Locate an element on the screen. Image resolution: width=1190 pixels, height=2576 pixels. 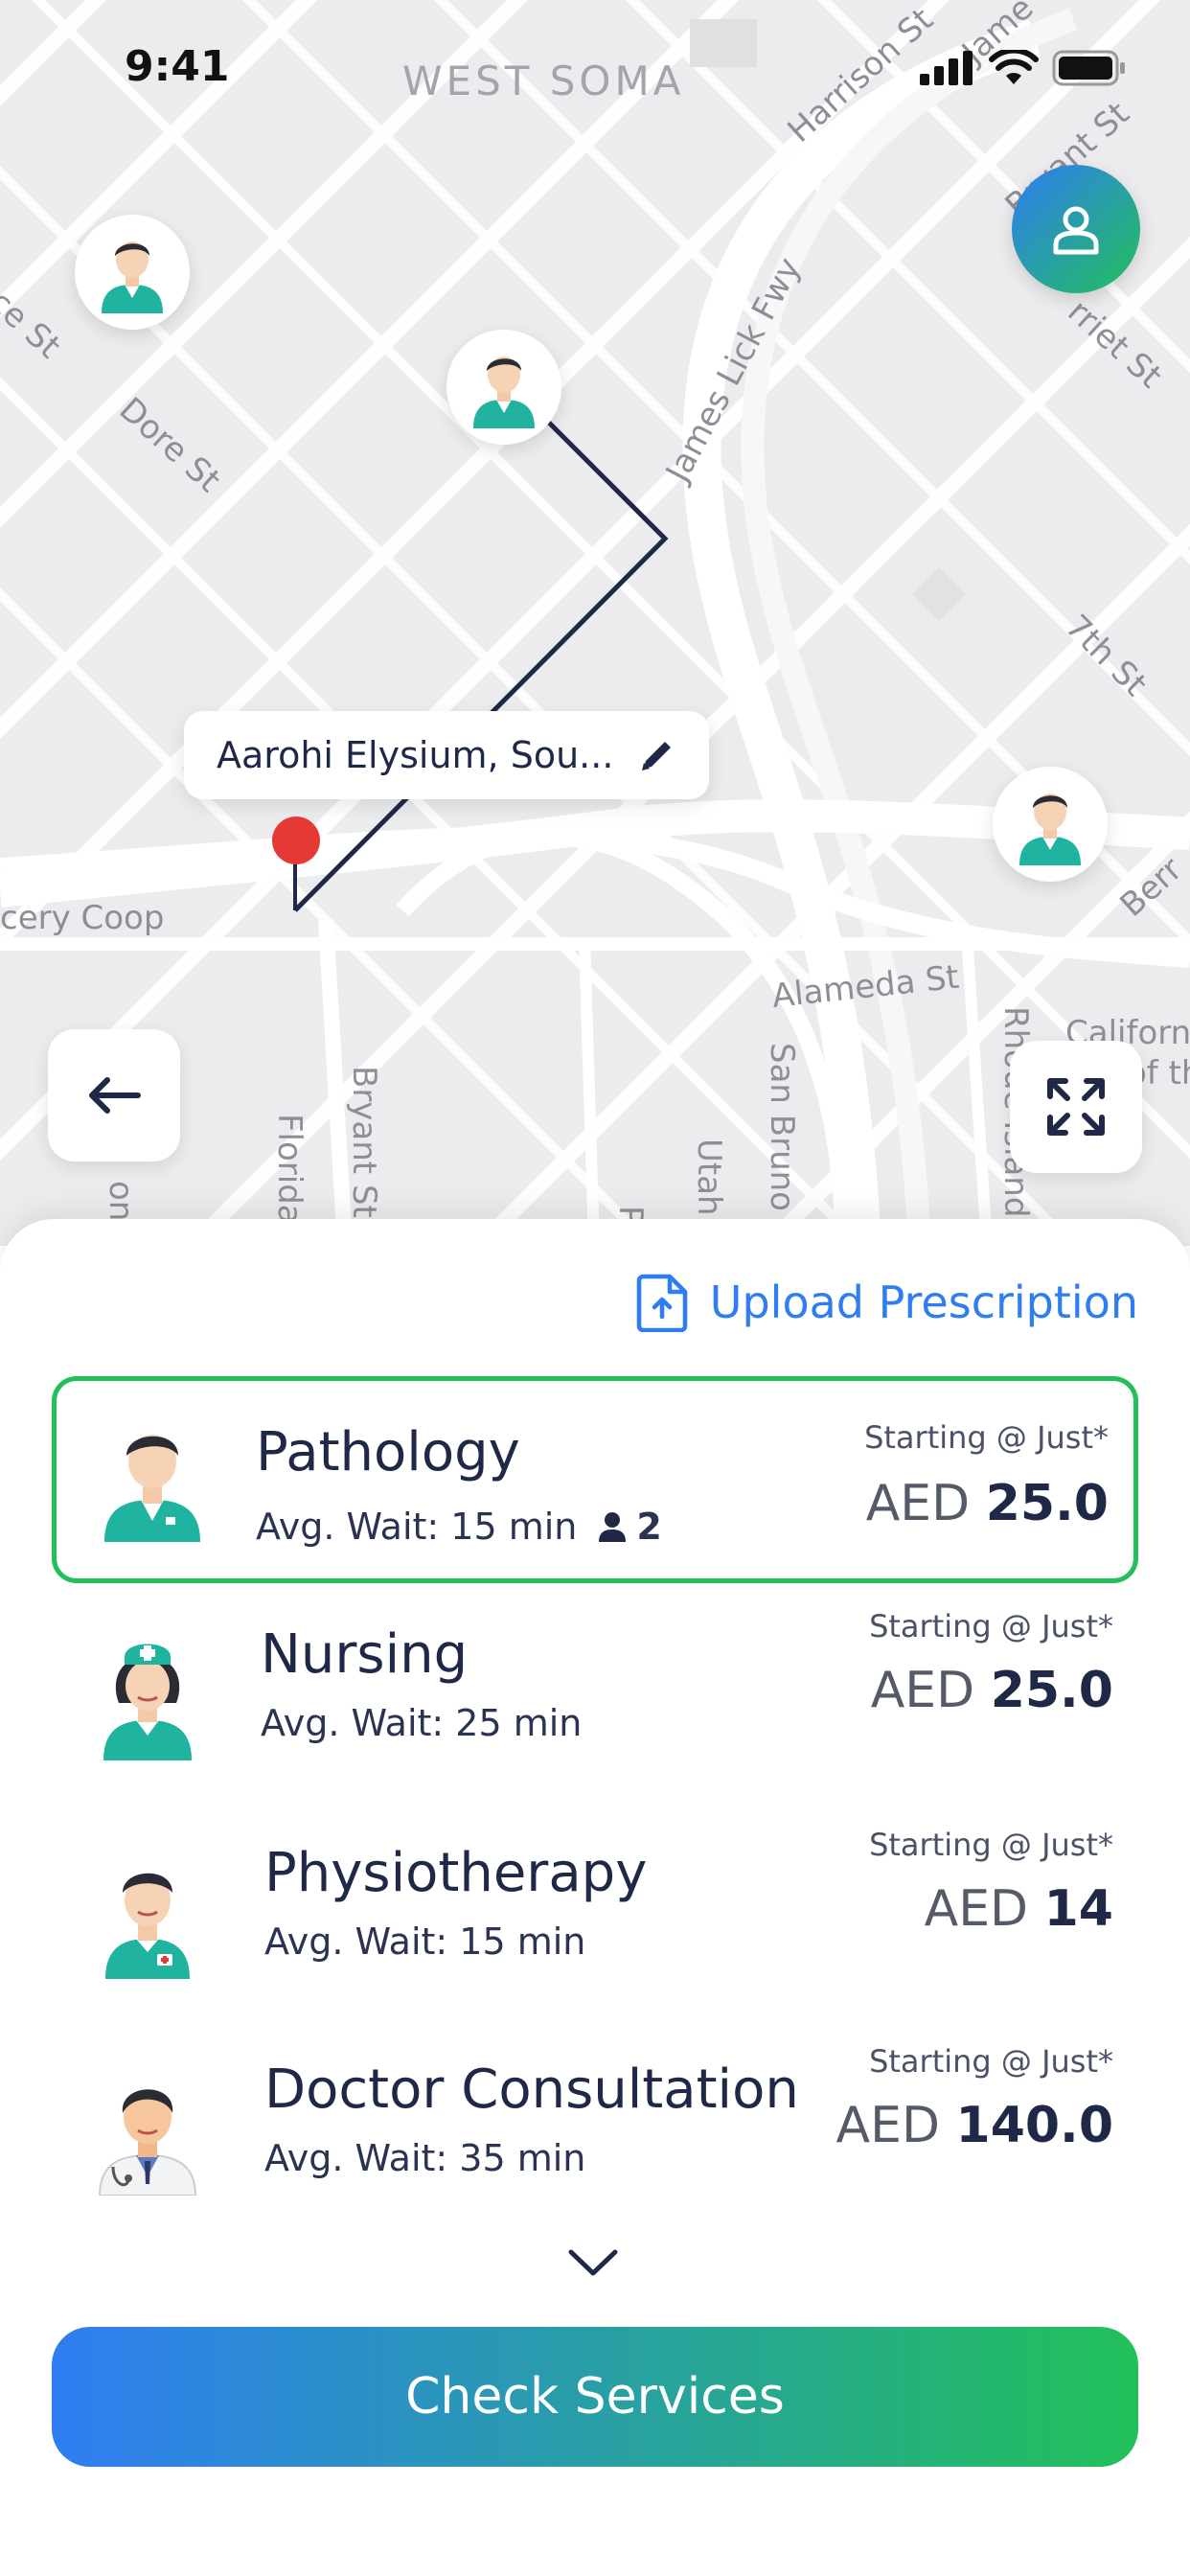
service-wait-text: Avg. Wait: 35 min is located at coordinates (425, 2158).